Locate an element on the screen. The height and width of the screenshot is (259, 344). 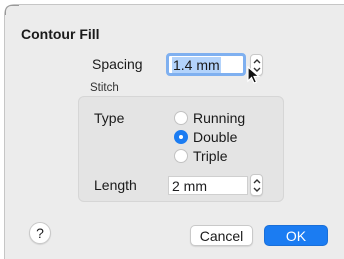
radio-double is located at coordinates (181, 137).